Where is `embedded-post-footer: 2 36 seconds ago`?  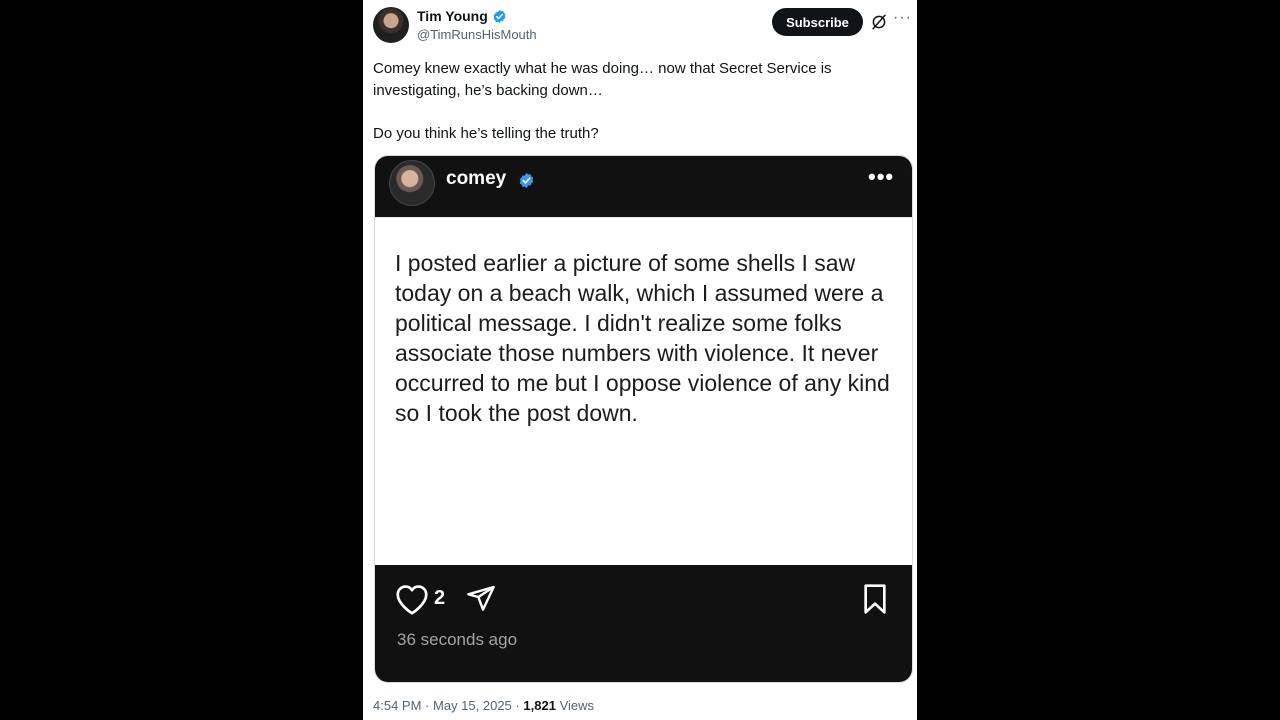 embedded-post-footer: 2 36 seconds ago is located at coordinates (643, 623).